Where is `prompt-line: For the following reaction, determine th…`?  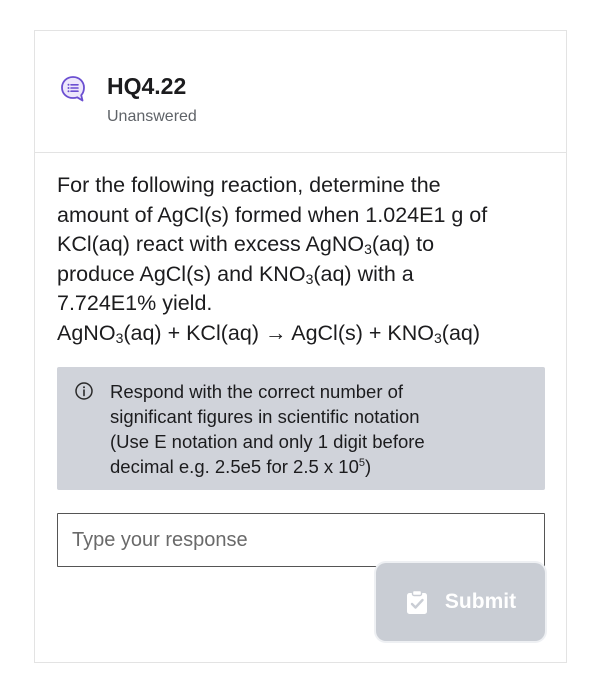 prompt-line: For the following reaction, determine th… is located at coordinates (249, 185).